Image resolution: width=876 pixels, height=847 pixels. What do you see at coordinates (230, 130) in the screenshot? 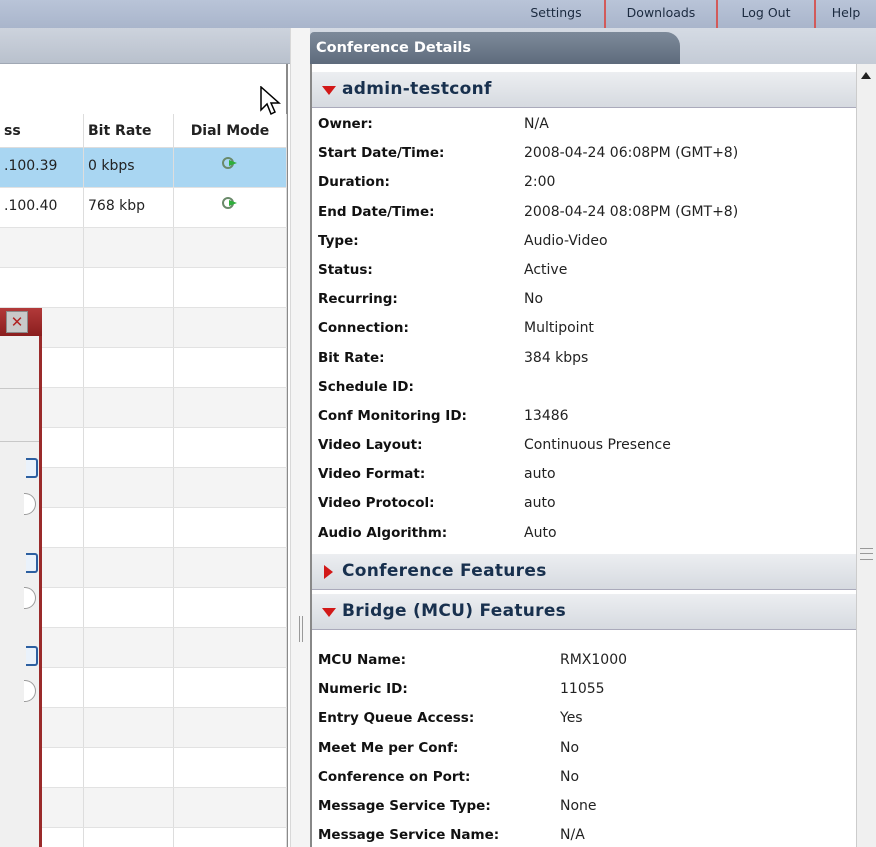
I see `column-header-dial-mode: Dial Mode` at bounding box center [230, 130].